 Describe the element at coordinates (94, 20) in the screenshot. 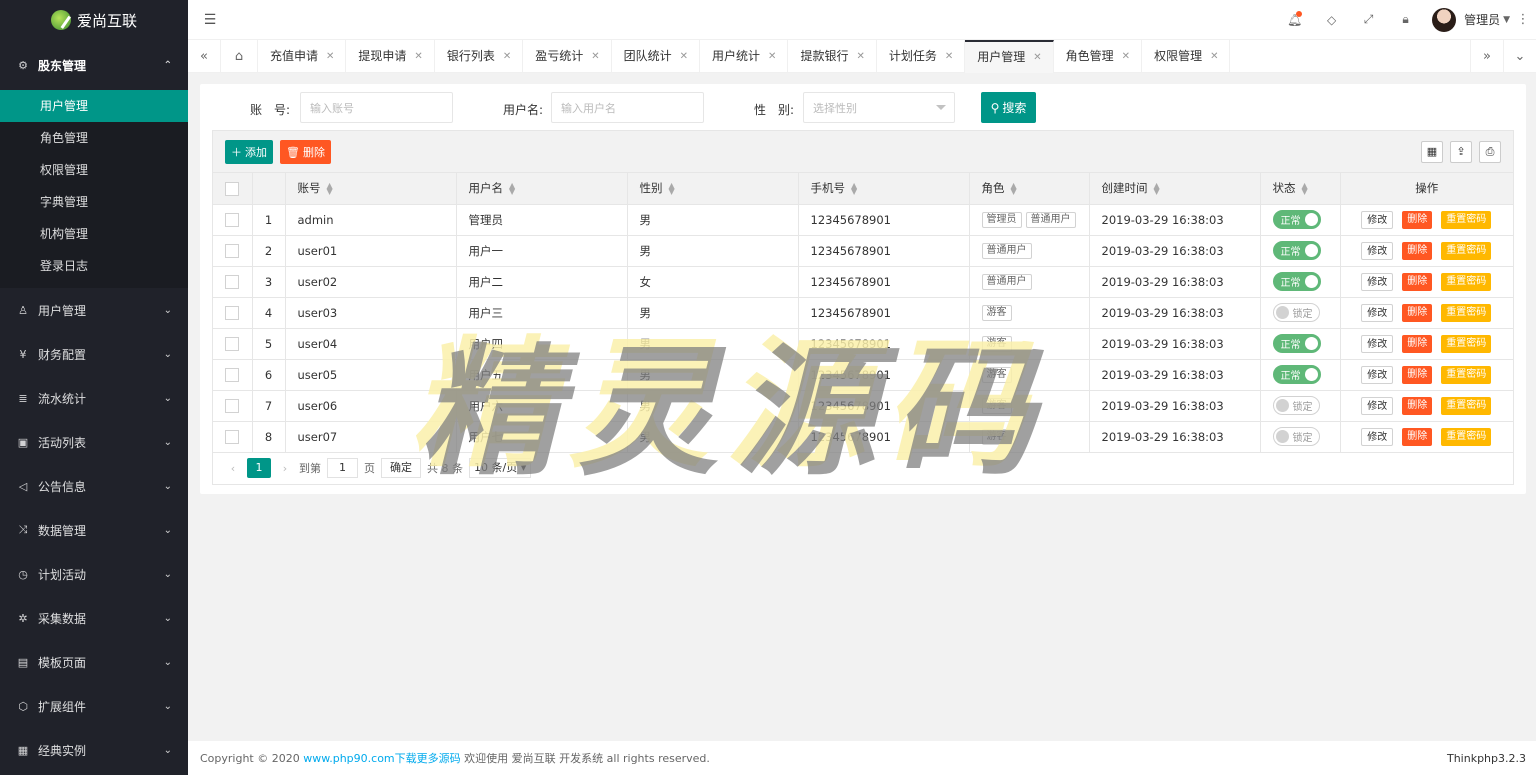

I see `logo: 爱尚互联` at that location.